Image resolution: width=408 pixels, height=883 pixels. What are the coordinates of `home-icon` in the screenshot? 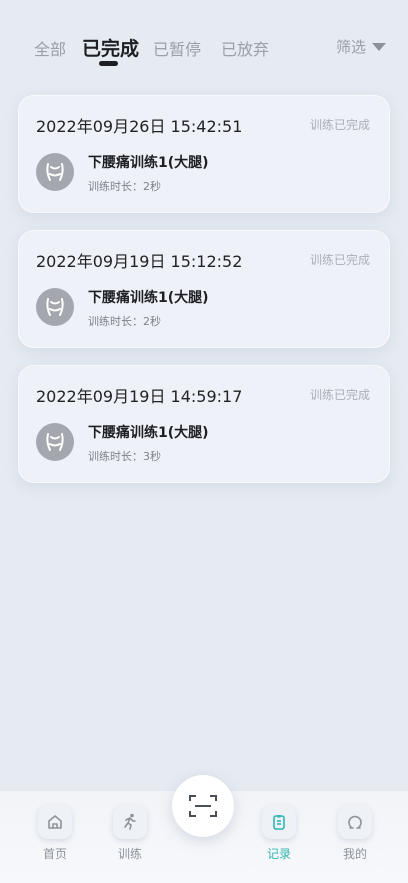 It's located at (55, 822).